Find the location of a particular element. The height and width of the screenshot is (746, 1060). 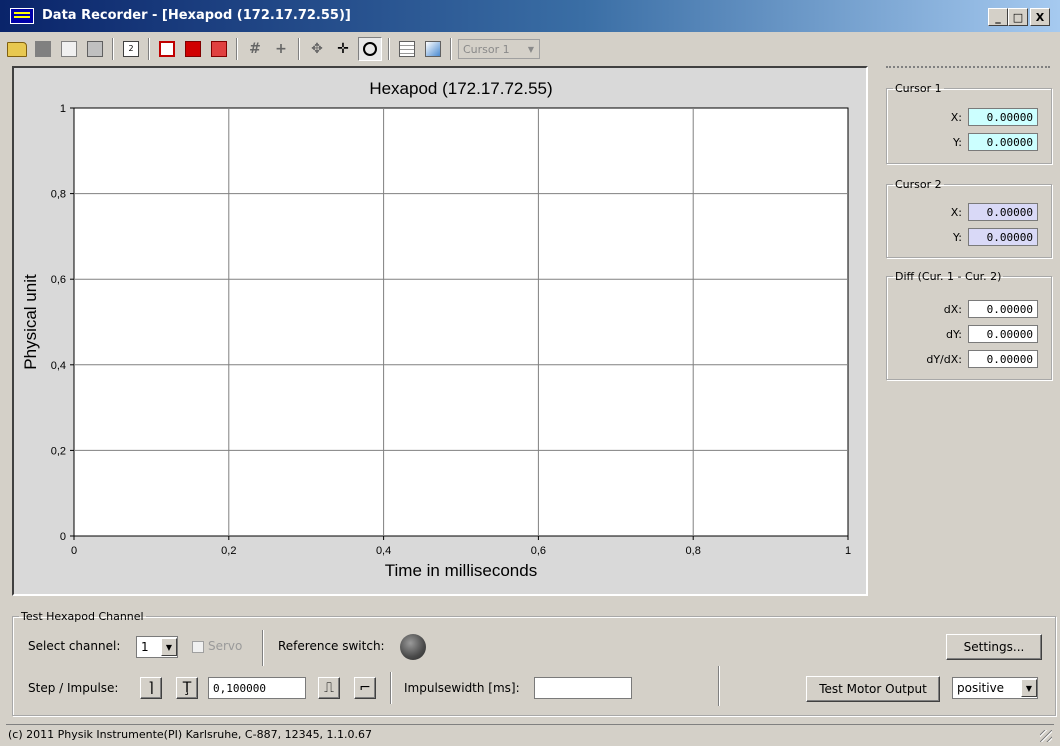

divider is located at coordinates (968, 67).